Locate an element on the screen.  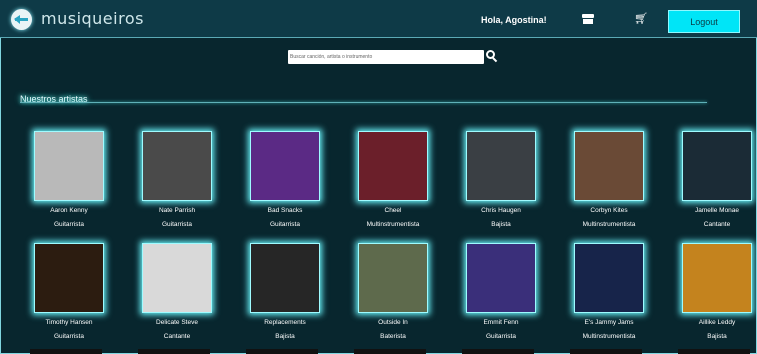
brand-name: musiqueiros is located at coordinates (92, 18).